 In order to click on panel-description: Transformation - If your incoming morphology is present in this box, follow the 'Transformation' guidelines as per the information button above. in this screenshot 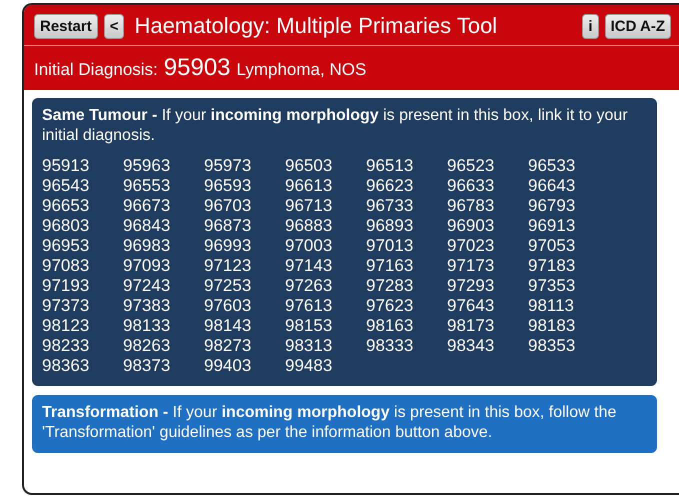, I will do `click(330, 423)`.